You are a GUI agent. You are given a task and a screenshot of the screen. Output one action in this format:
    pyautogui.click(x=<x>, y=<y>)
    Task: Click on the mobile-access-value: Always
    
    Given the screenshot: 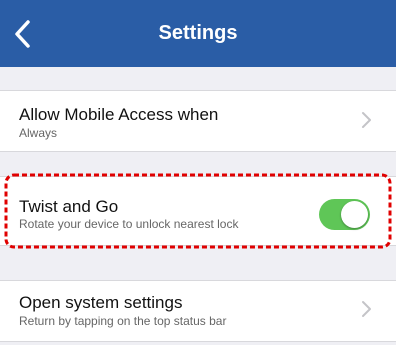 What is the action you would take?
    pyautogui.click(x=38, y=133)
    